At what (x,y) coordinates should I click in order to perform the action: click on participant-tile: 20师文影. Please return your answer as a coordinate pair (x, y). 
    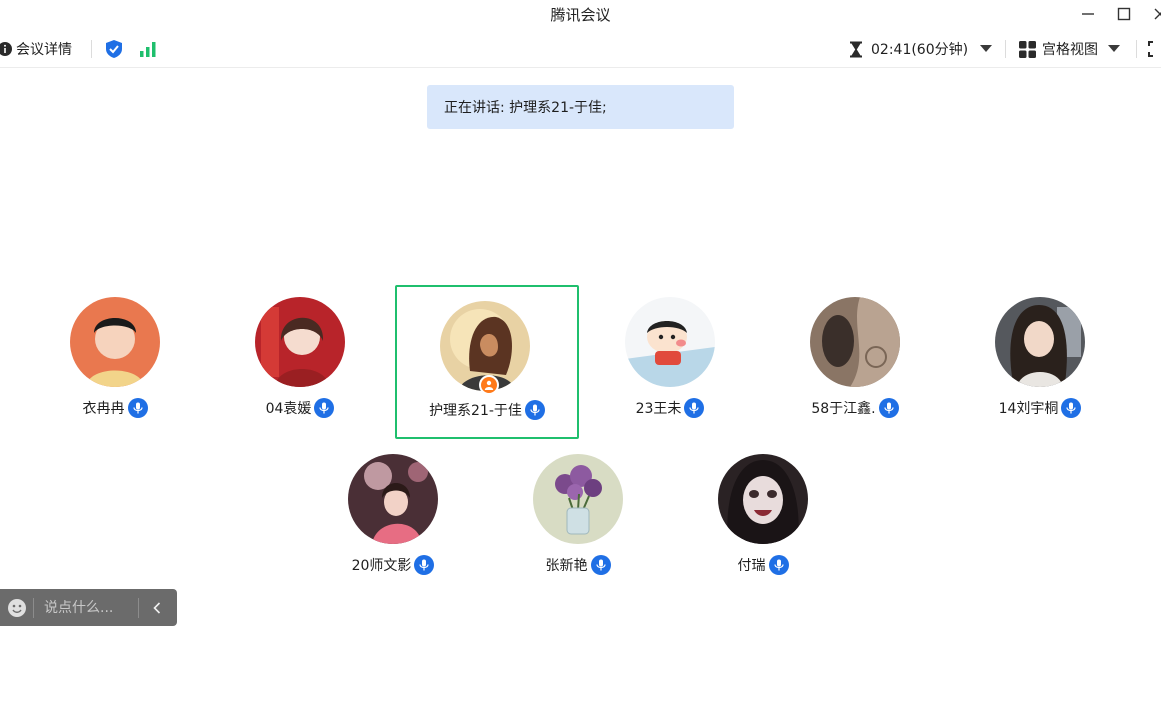
    Looking at the image, I should click on (393, 521).